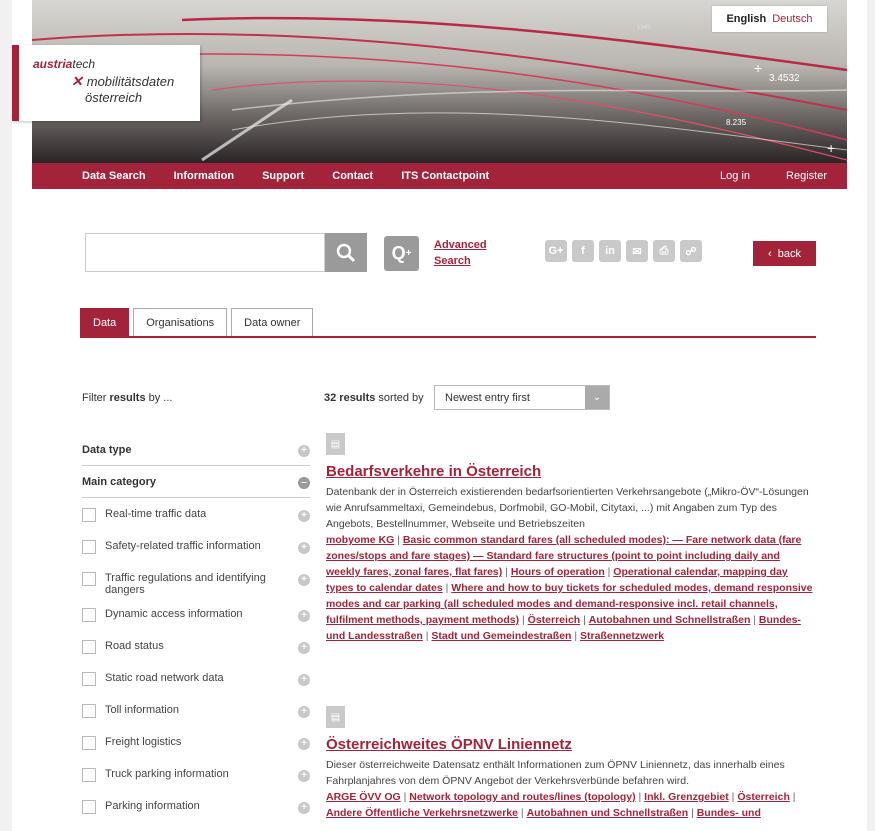 The image size is (875, 831). What do you see at coordinates (784, 253) in the screenshot?
I see `back-button: ‹ back` at bounding box center [784, 253].